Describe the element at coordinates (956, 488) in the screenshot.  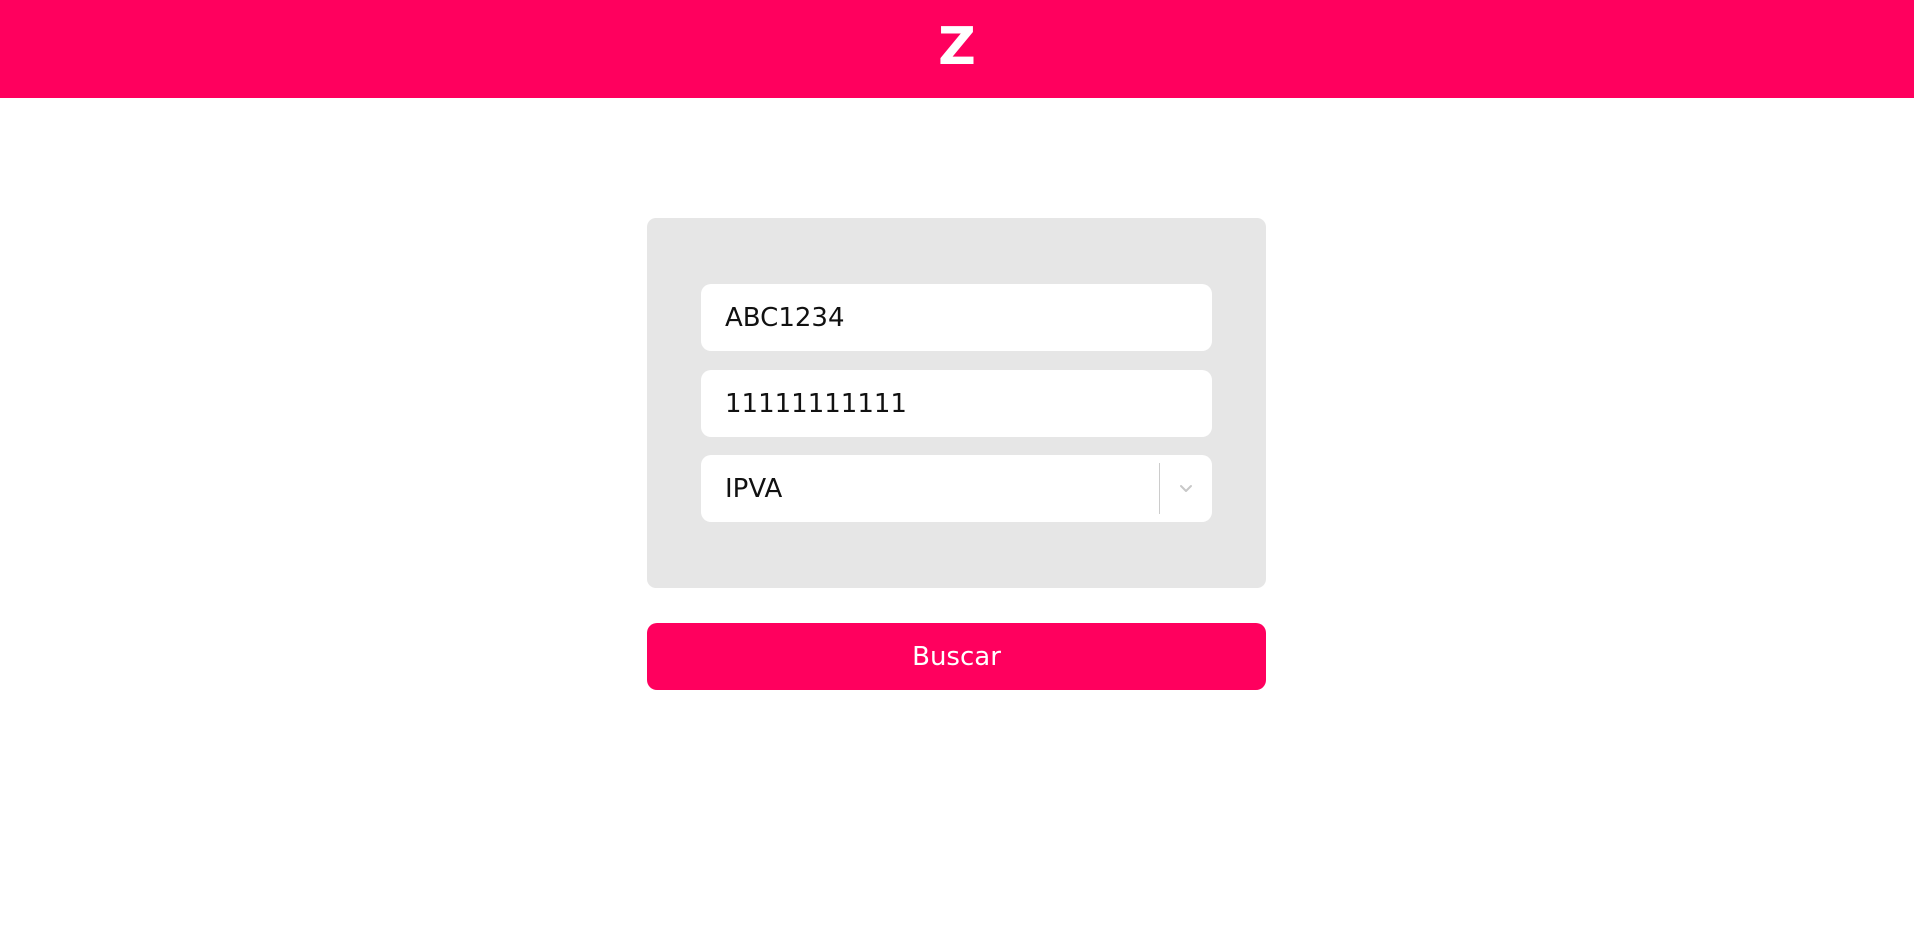
I see `service-select: IPVA` at that location.